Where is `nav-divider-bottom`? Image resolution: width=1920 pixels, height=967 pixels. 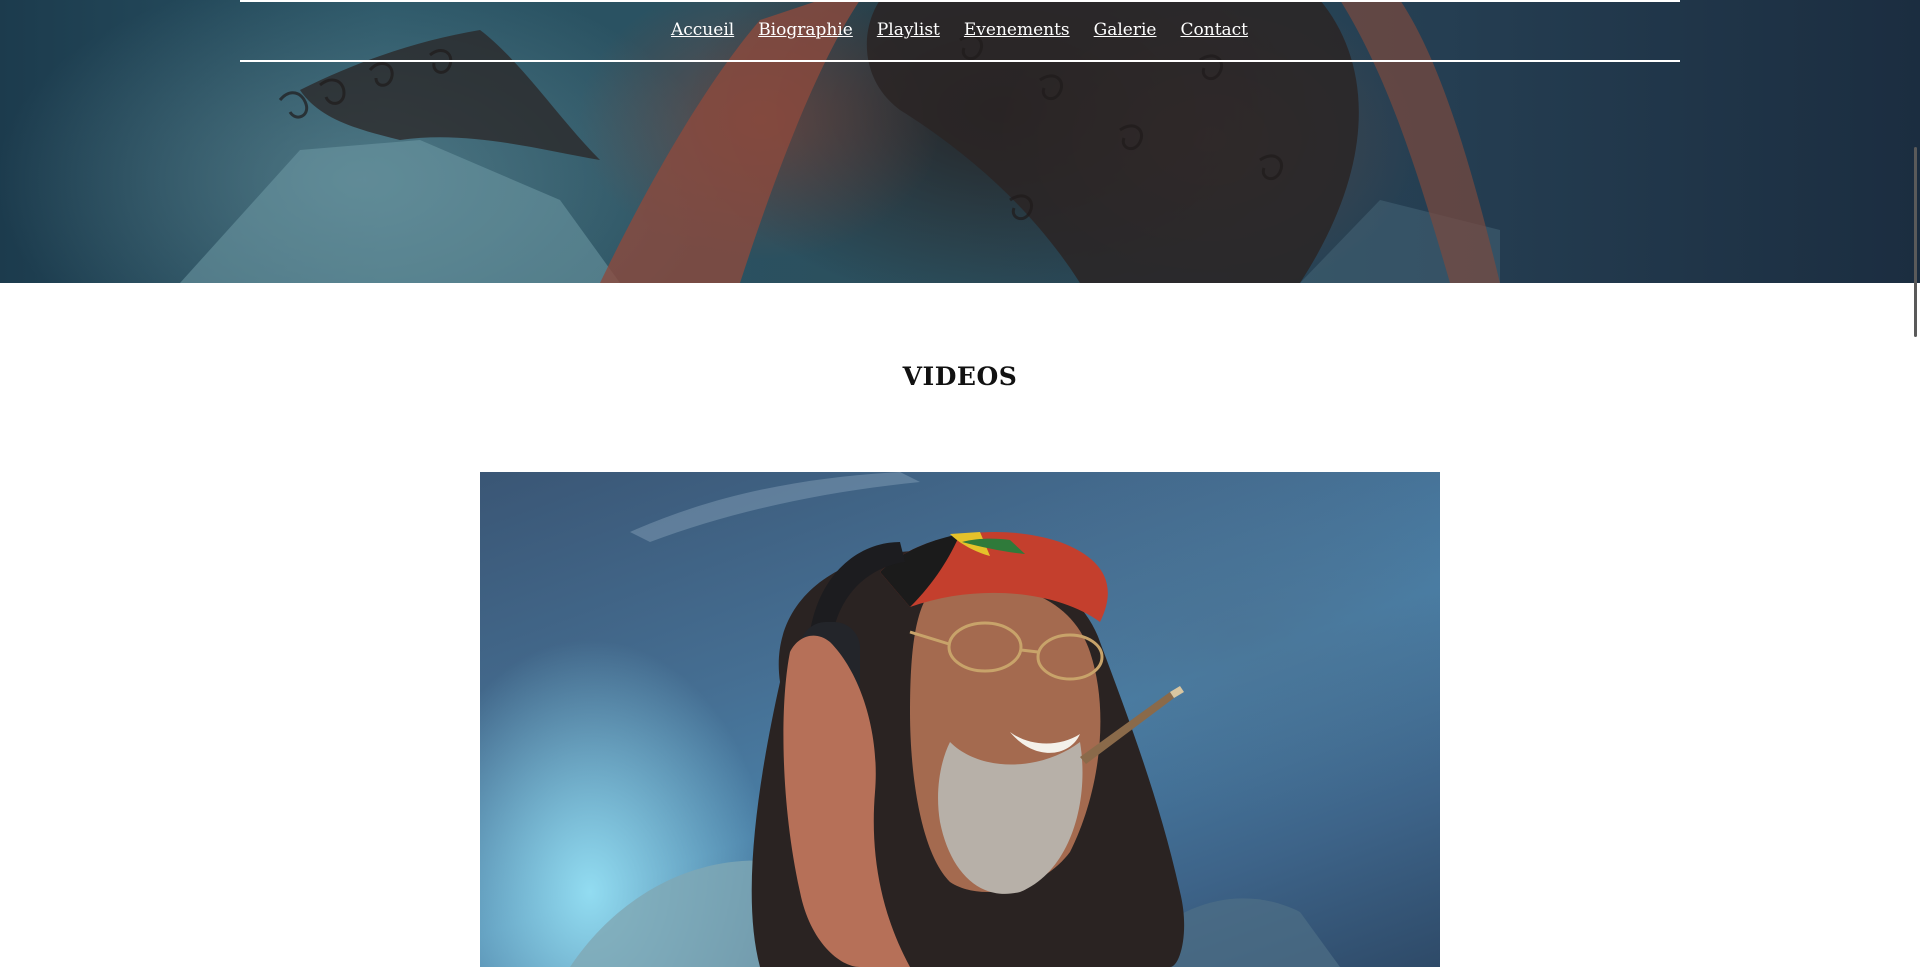 nav-divider-bottom is located at coordinates (960, 61).